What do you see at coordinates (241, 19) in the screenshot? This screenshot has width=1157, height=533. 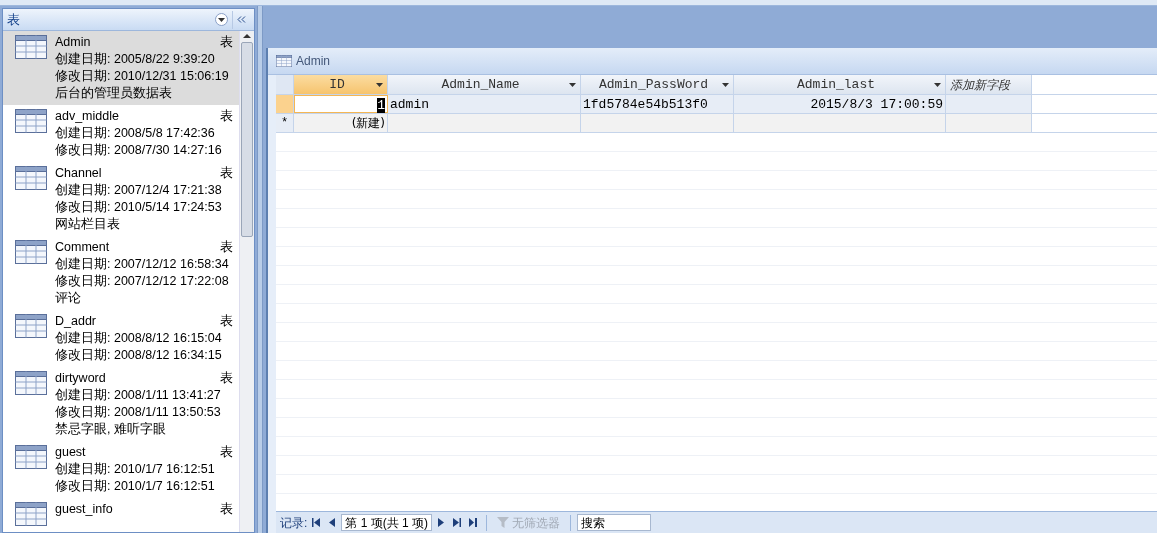 I see `double-chevron-icon` at bounding box center [241, 19].